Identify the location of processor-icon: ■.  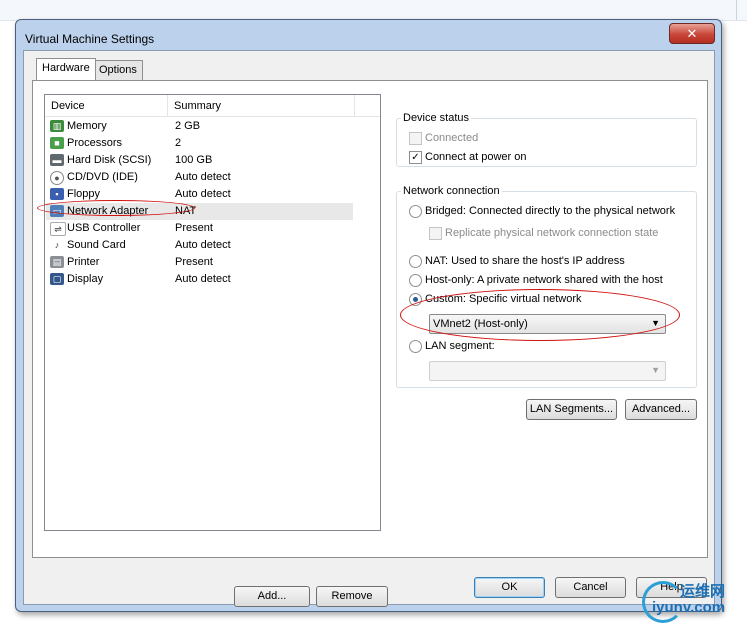
(57, 143).